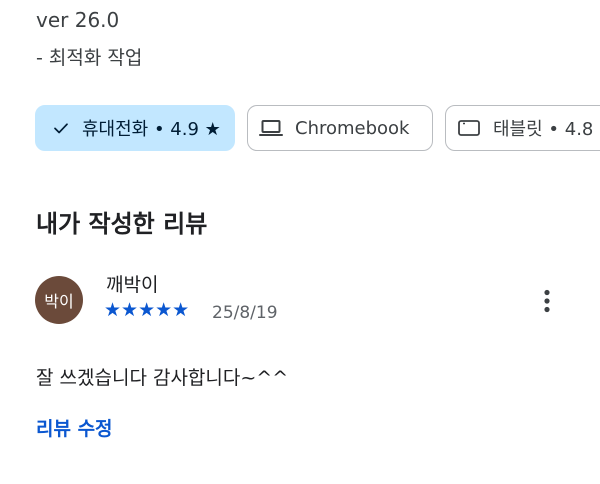  I want to click on reviewer-name: 깨박이, so click(132, 285).